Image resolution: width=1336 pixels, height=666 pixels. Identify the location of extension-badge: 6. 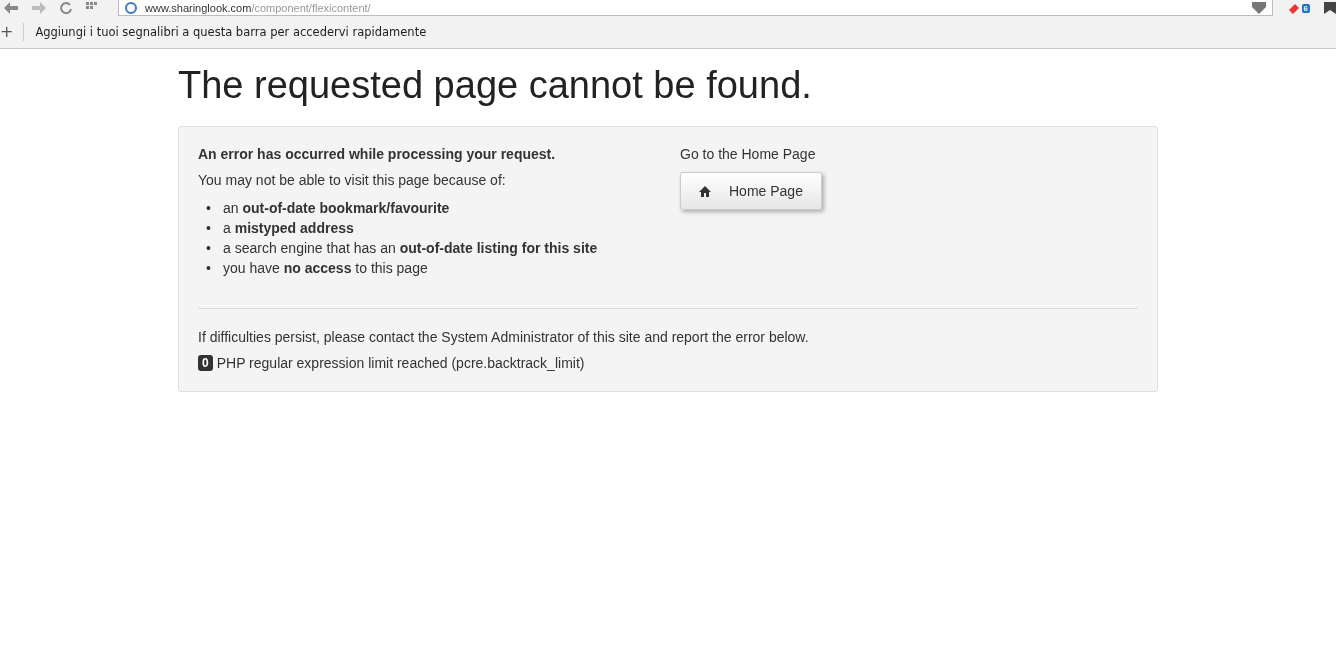
(1305, 8).